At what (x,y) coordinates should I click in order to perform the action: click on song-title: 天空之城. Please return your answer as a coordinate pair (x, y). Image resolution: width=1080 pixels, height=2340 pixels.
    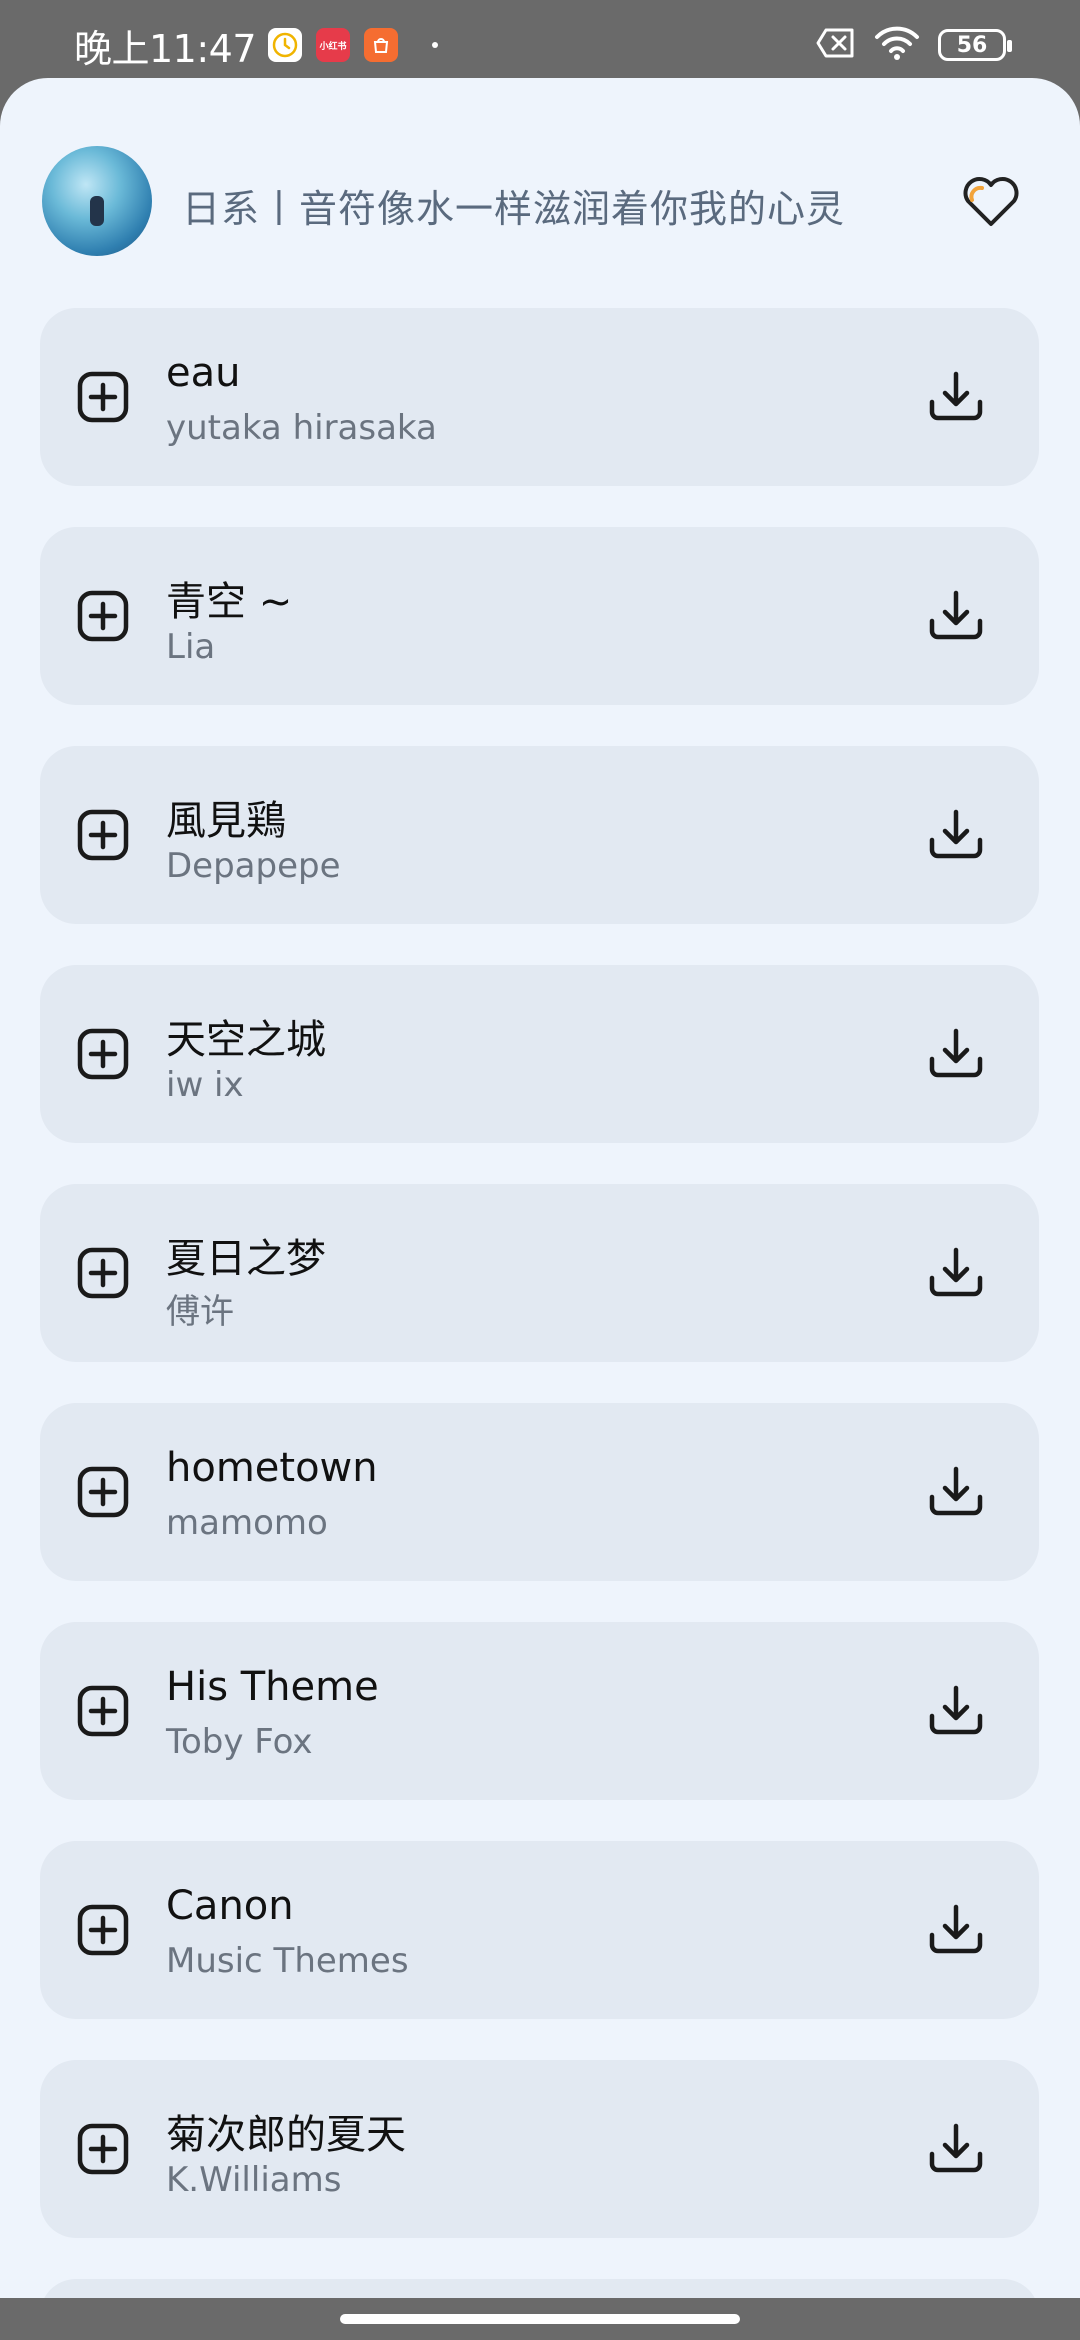
    Looking at the image, I should click on (246, 1040).